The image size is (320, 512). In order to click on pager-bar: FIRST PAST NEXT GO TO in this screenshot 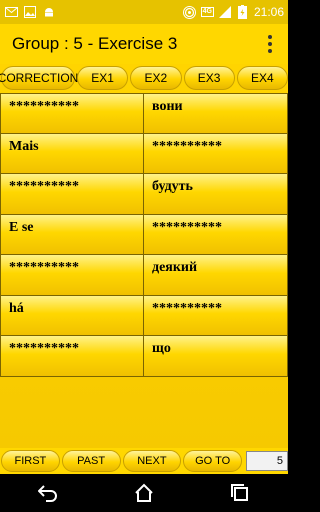, I will do `click(144, 461)`.